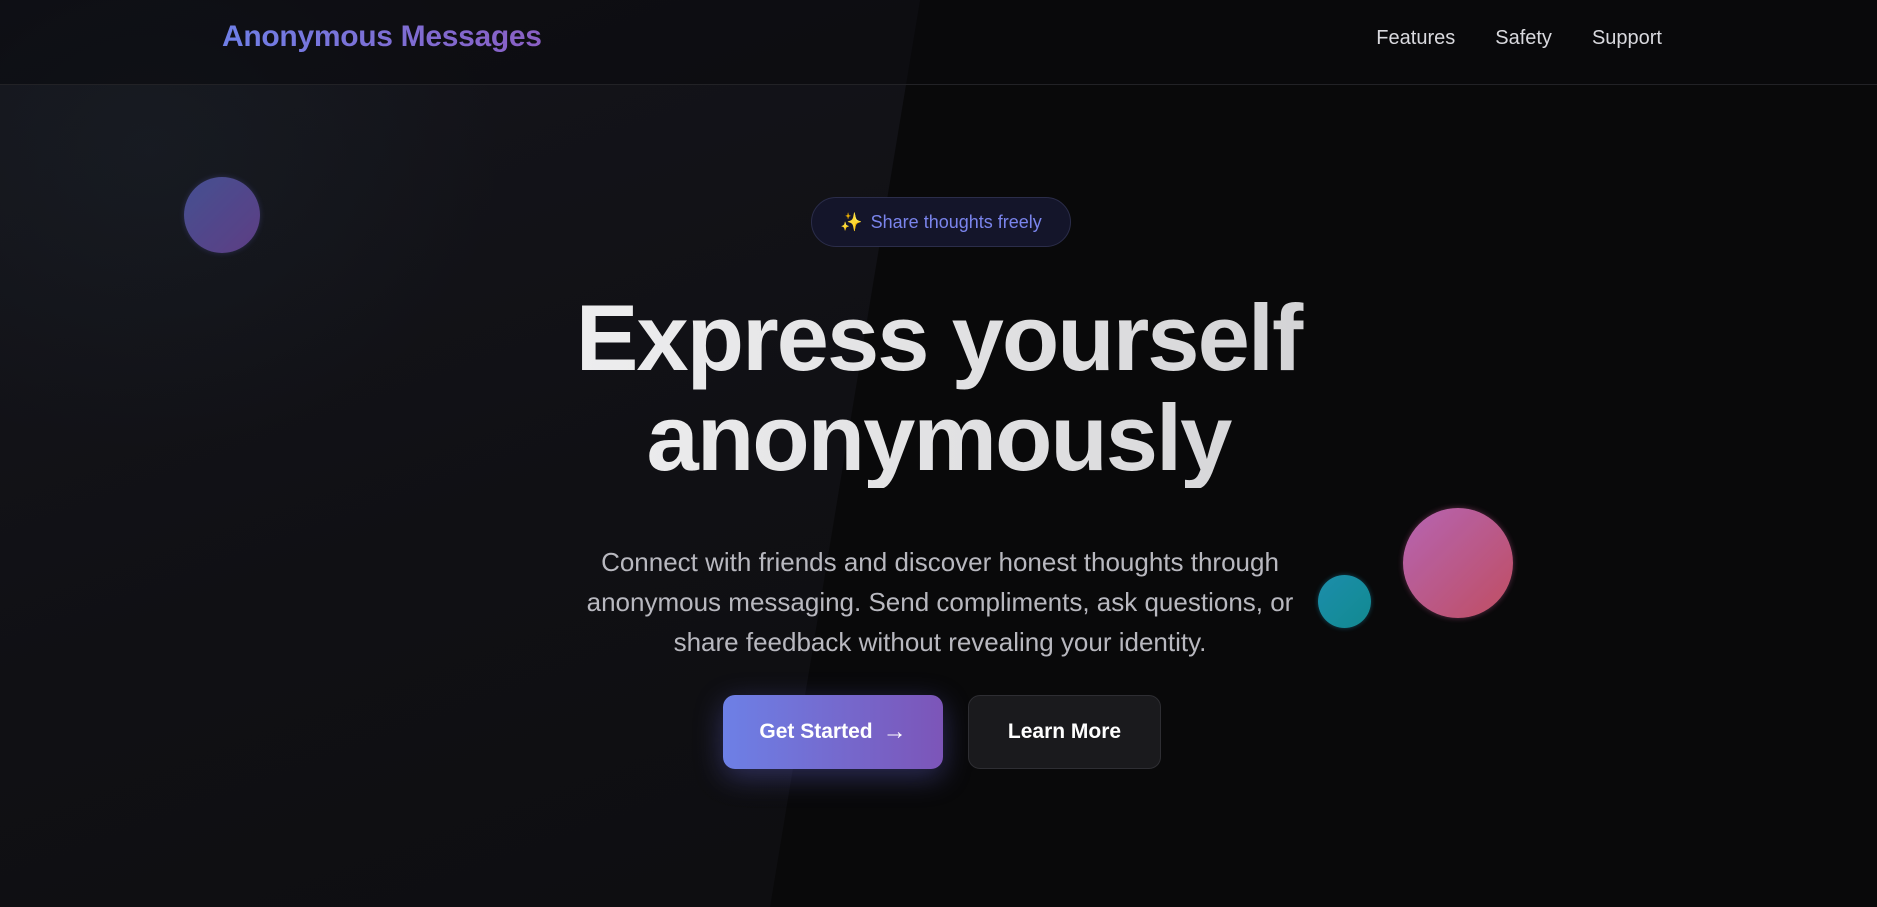 The image size is (1877, 907). Describe the element at coordinates (1523, 38) in the screenshot. I see `nav-link-safety: Safety` at that location.